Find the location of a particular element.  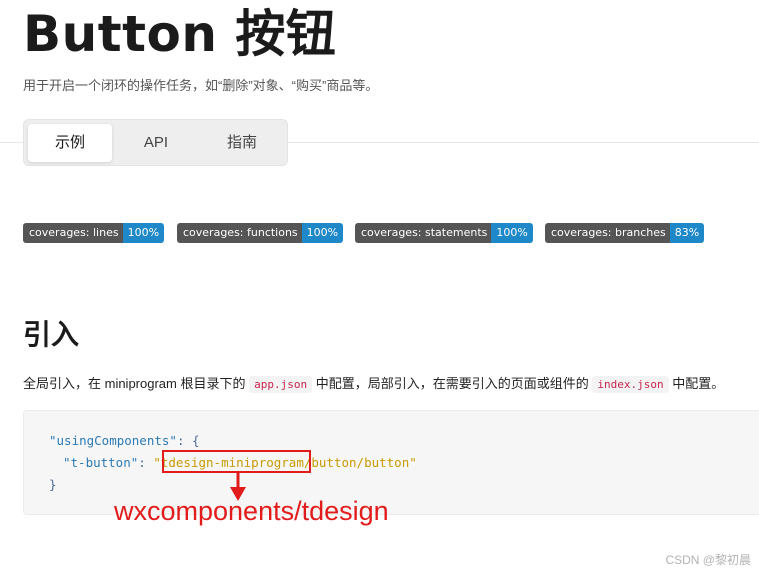

tab-api: API is located at coordinates (156, 143).